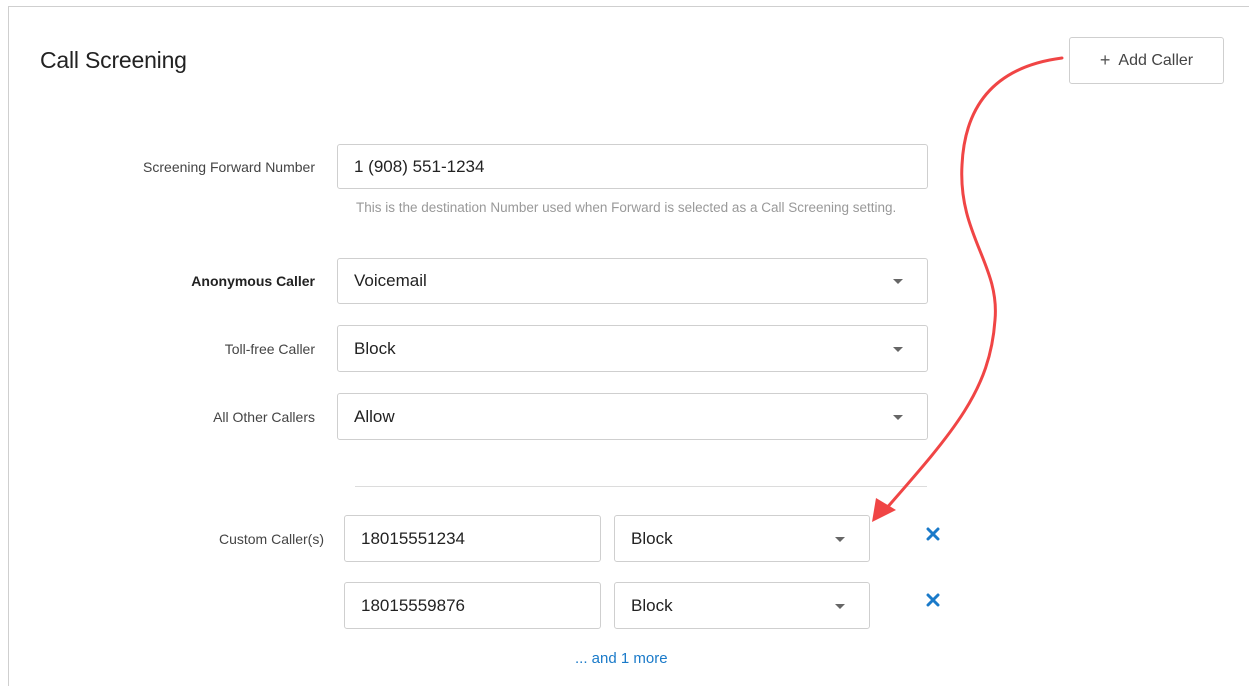 This screenshot has width=1250, height=686. I want to click on plus-icon: +, so click(1105, 60).